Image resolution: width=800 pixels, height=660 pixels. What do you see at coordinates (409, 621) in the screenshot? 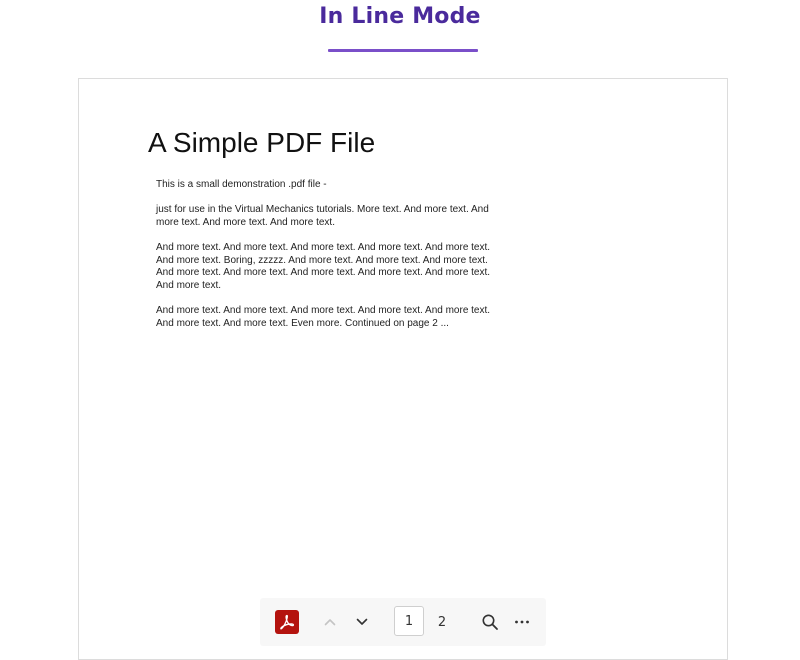
I see `page-number-input` at bounding box center [409, 621].